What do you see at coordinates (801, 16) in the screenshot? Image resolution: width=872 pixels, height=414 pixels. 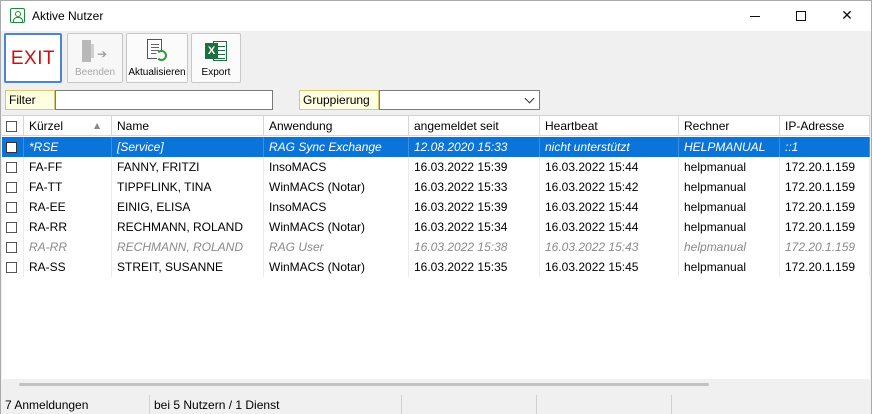 I see `maximize-button` at bounding box center [801, 16].